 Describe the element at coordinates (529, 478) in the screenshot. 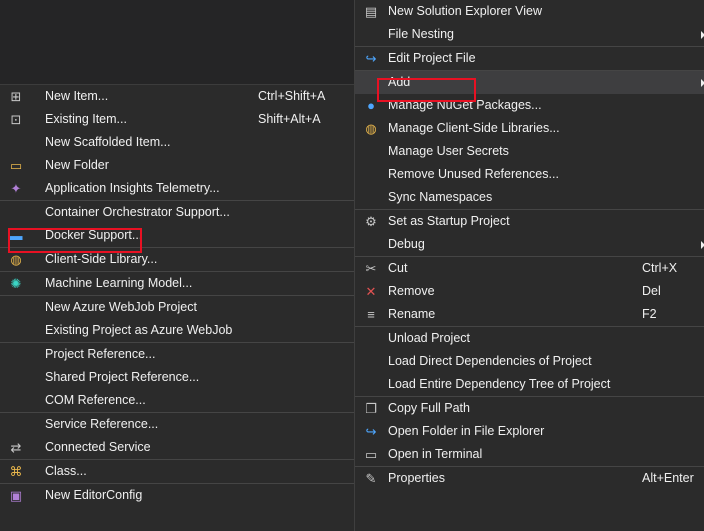

I see `menu-item-properties: ✎ Properties Alt+Enter` at that location.